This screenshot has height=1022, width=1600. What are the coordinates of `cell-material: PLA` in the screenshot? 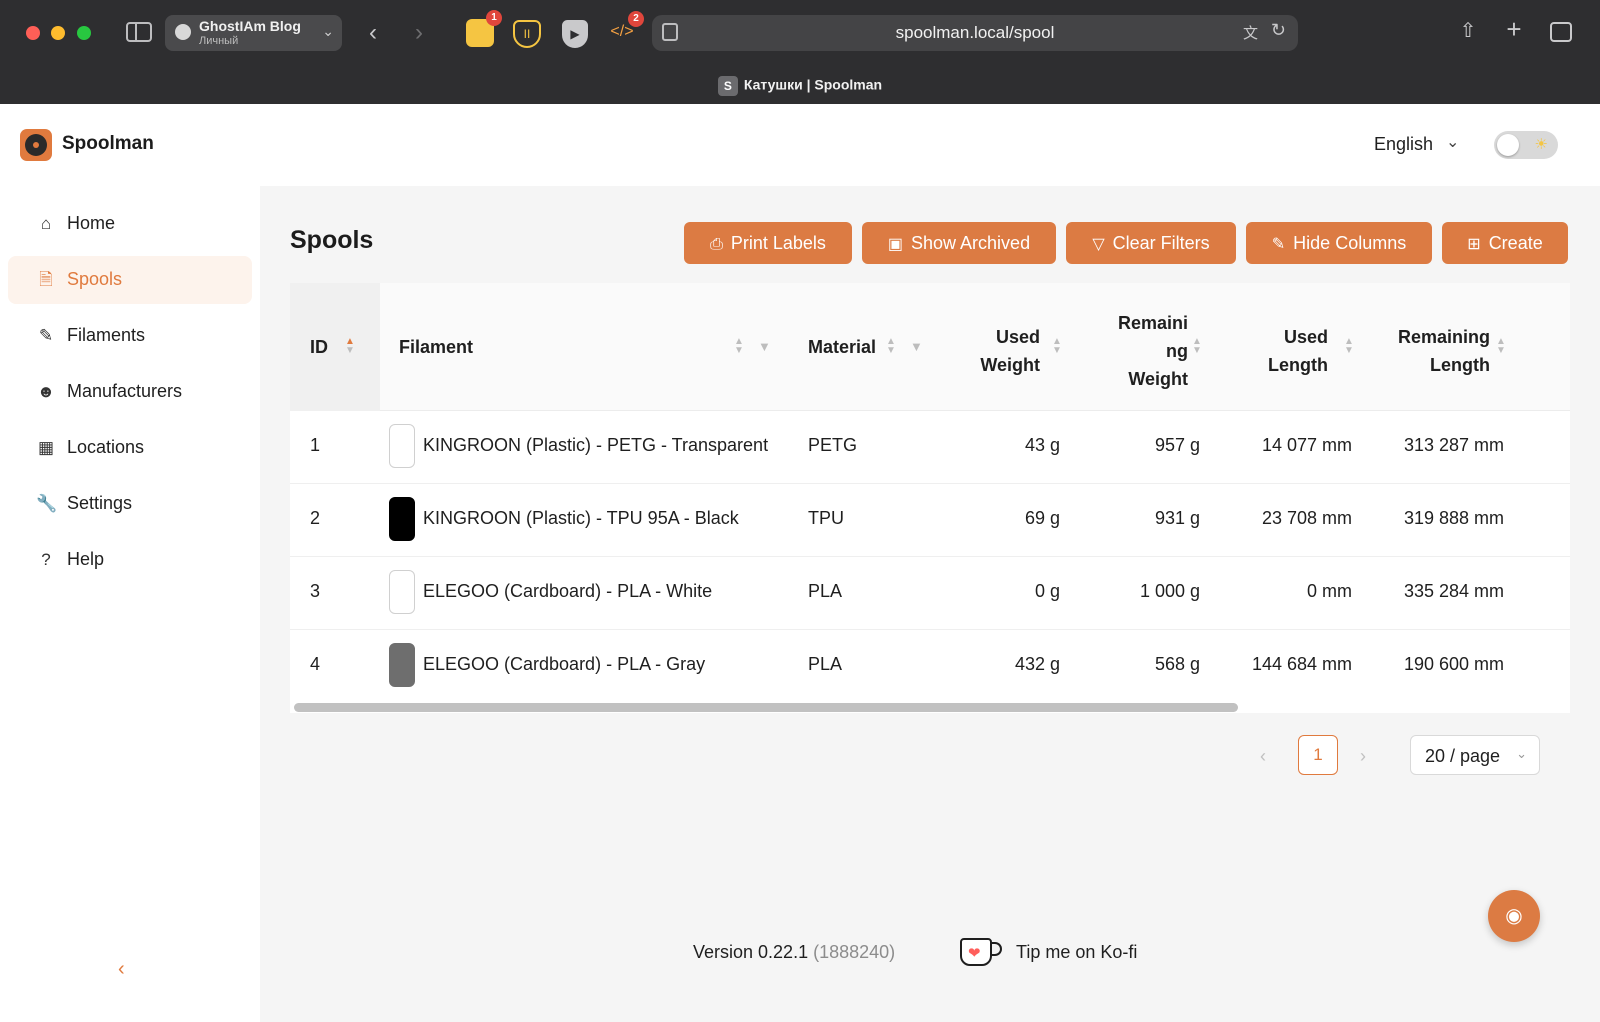 It's located at (825, 664).